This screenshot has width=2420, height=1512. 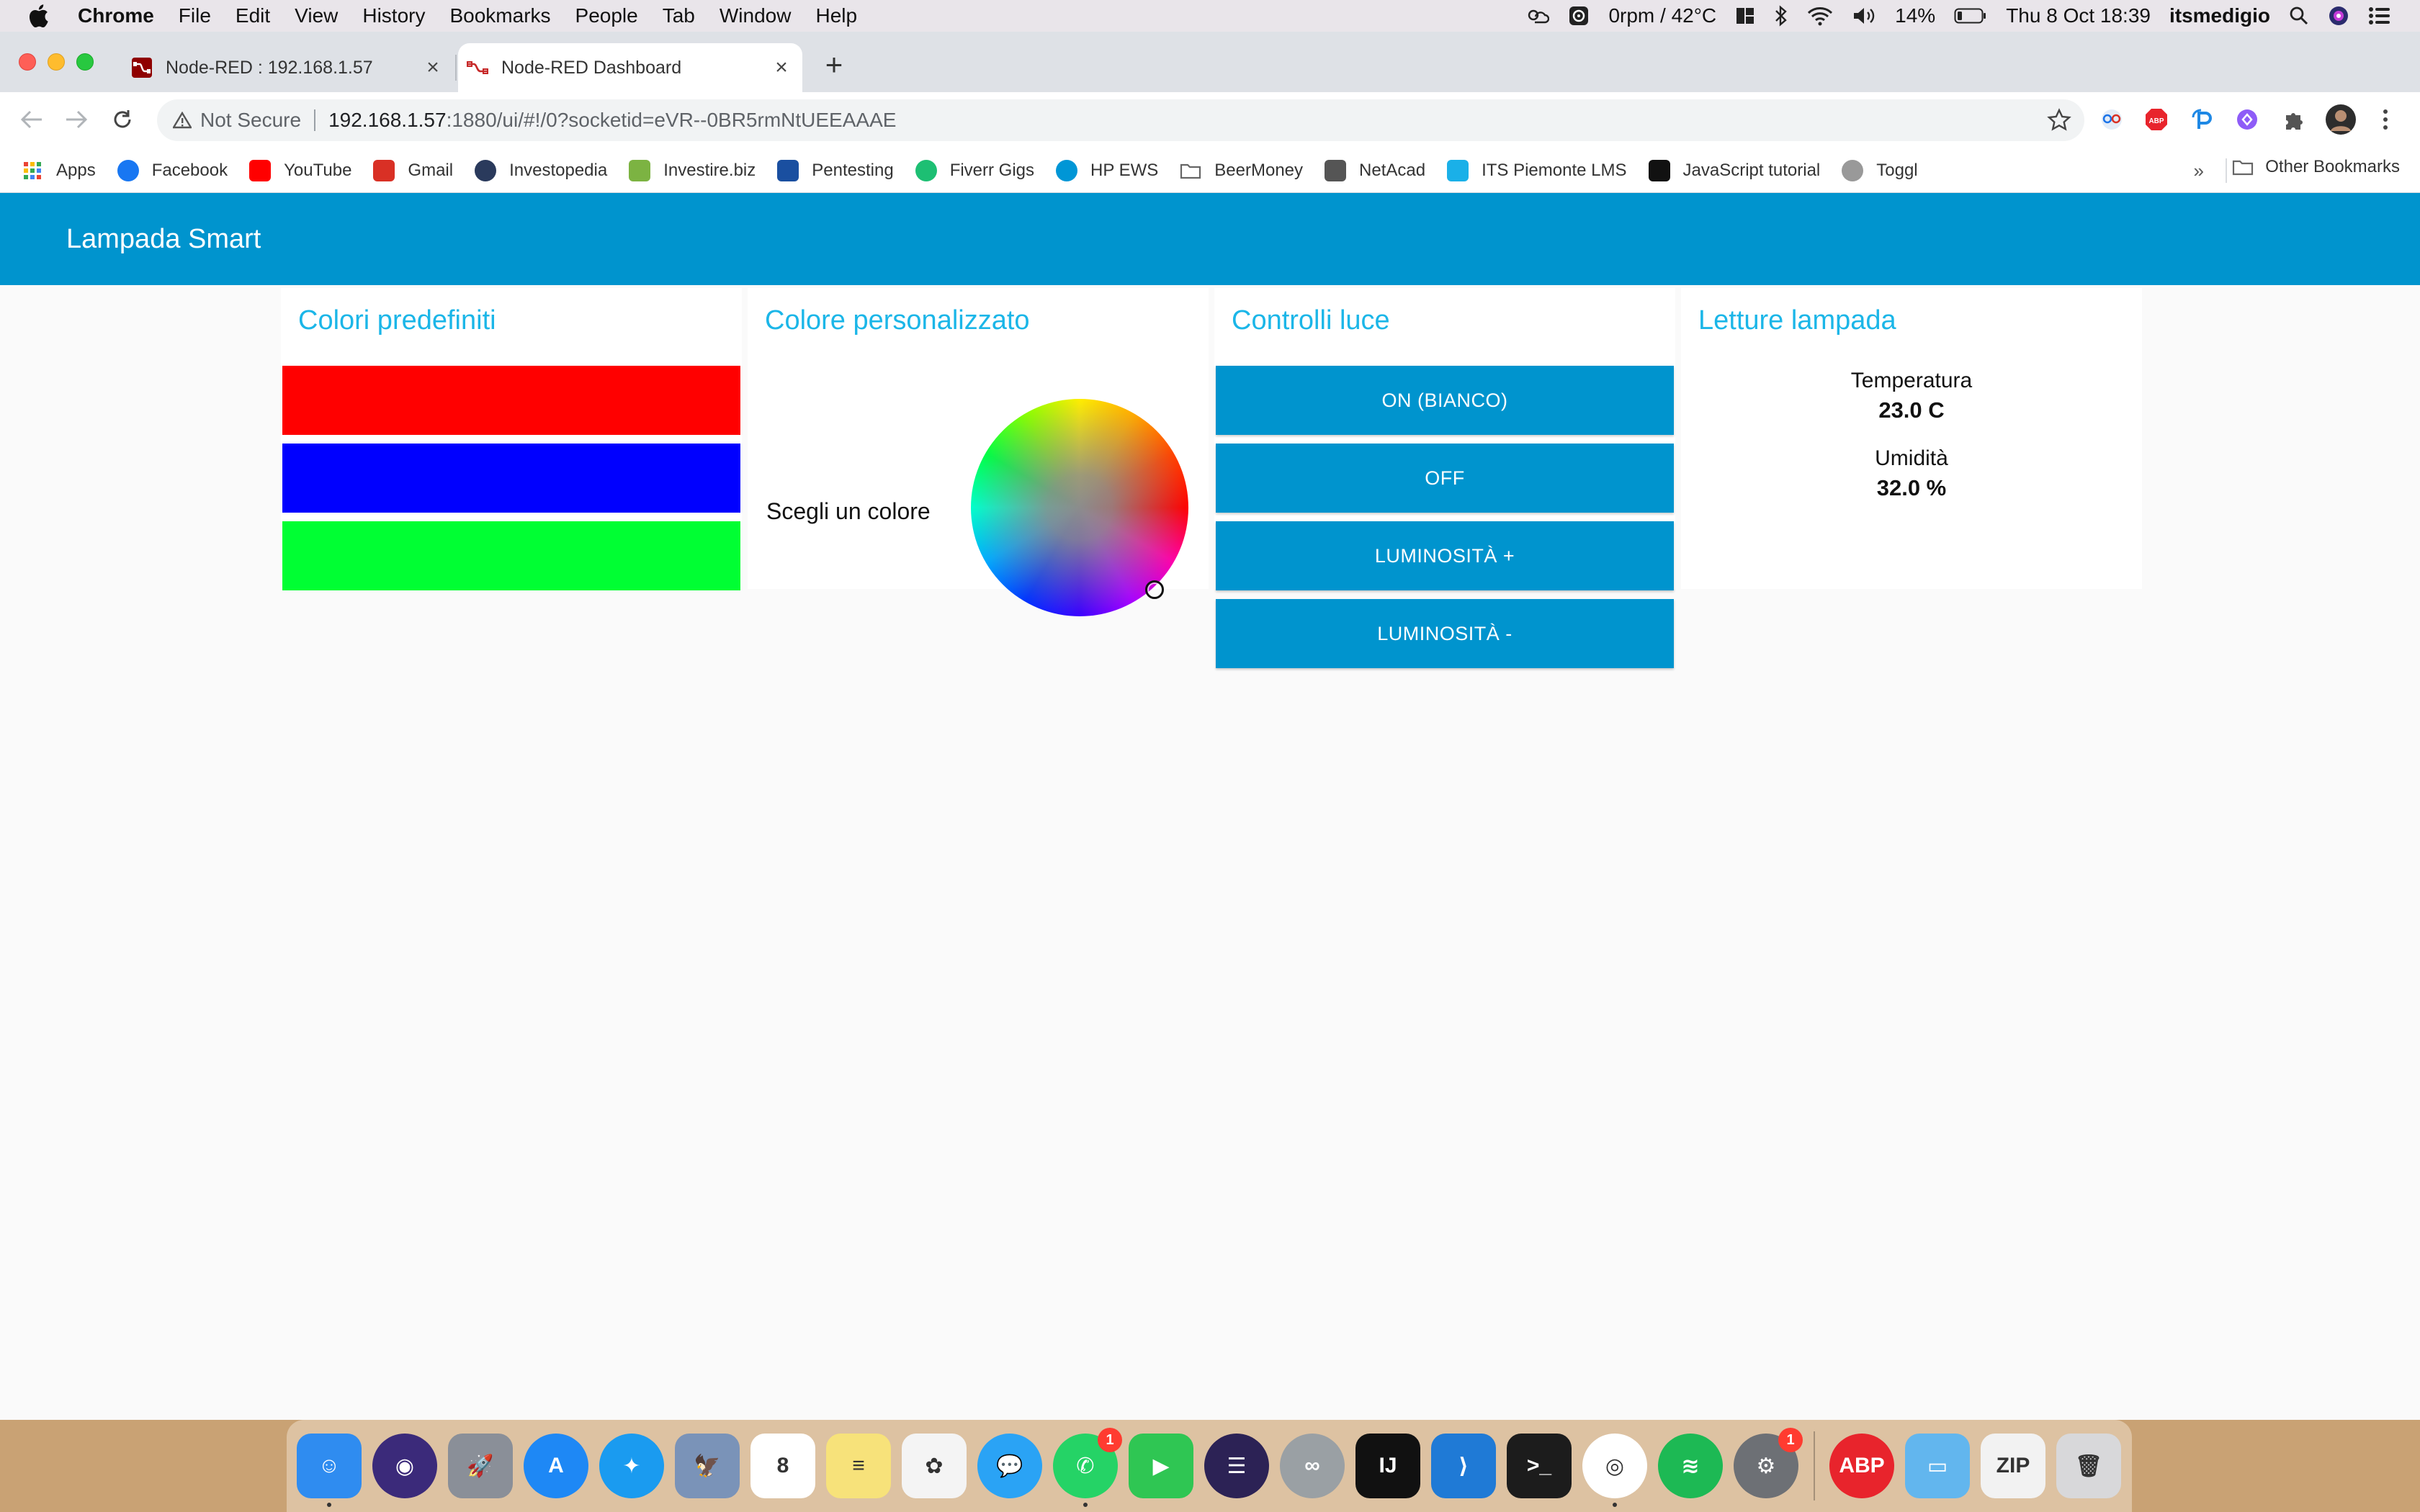 What do you see at coordinates (1085, 1505) in the screenshot?
I see `running-indicator` at bounding box center [1085, 1505].